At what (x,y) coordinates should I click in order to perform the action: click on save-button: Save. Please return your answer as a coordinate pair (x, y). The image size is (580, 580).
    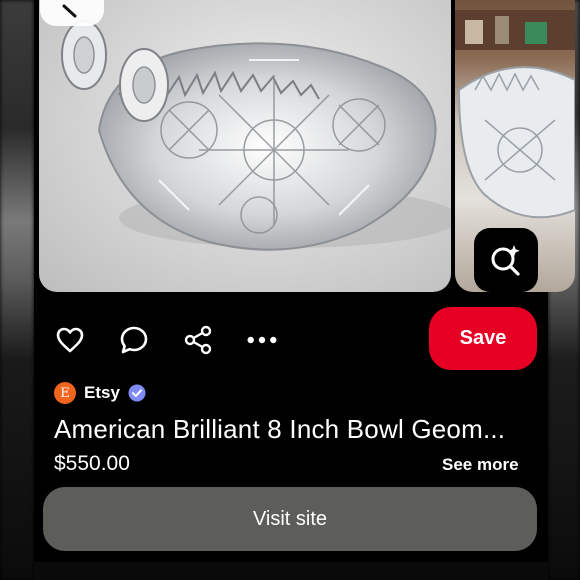
    Looking at the image, I should click on (483, 338).